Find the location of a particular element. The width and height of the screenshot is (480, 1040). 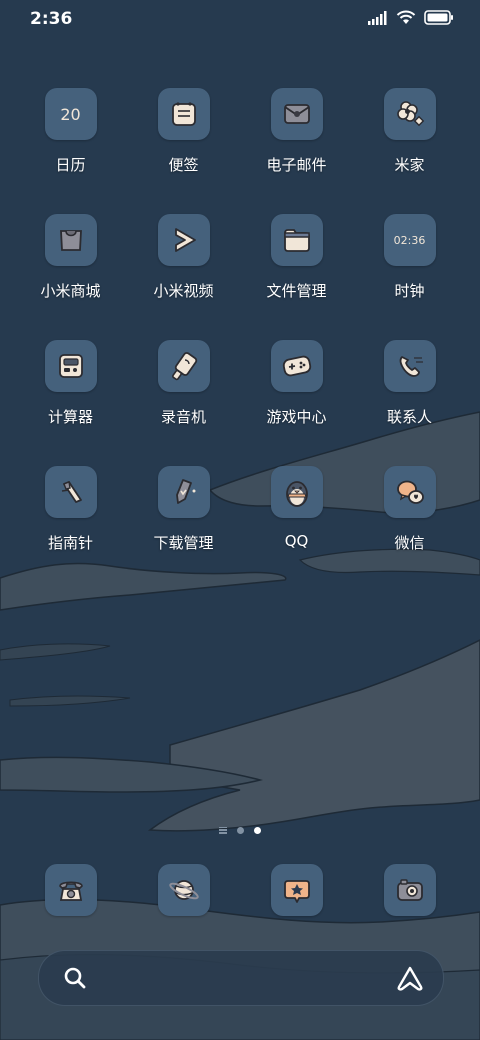

status-time: 2:36 is located at coordinates (51, 19).